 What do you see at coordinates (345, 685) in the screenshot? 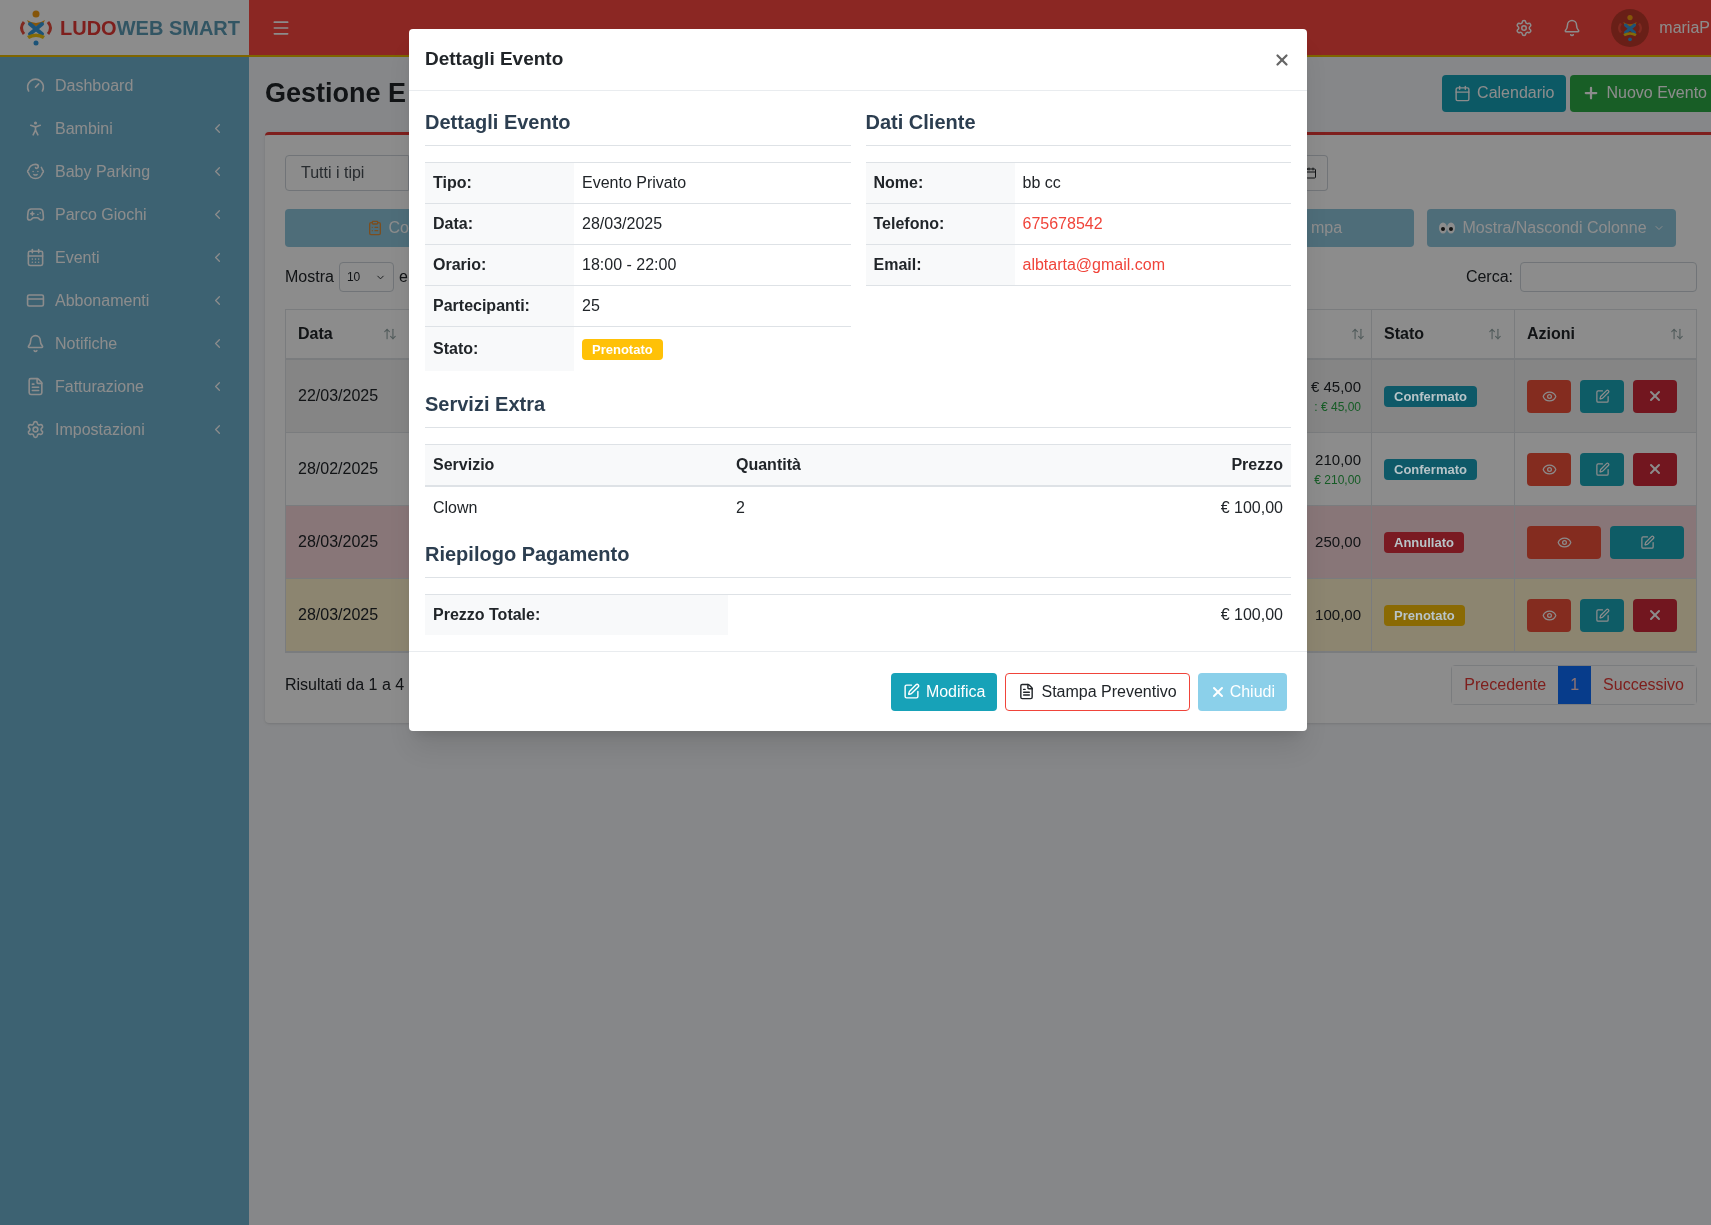
I see `results-info: Risultati da 1 a 4` at bounding box center [345, 685].